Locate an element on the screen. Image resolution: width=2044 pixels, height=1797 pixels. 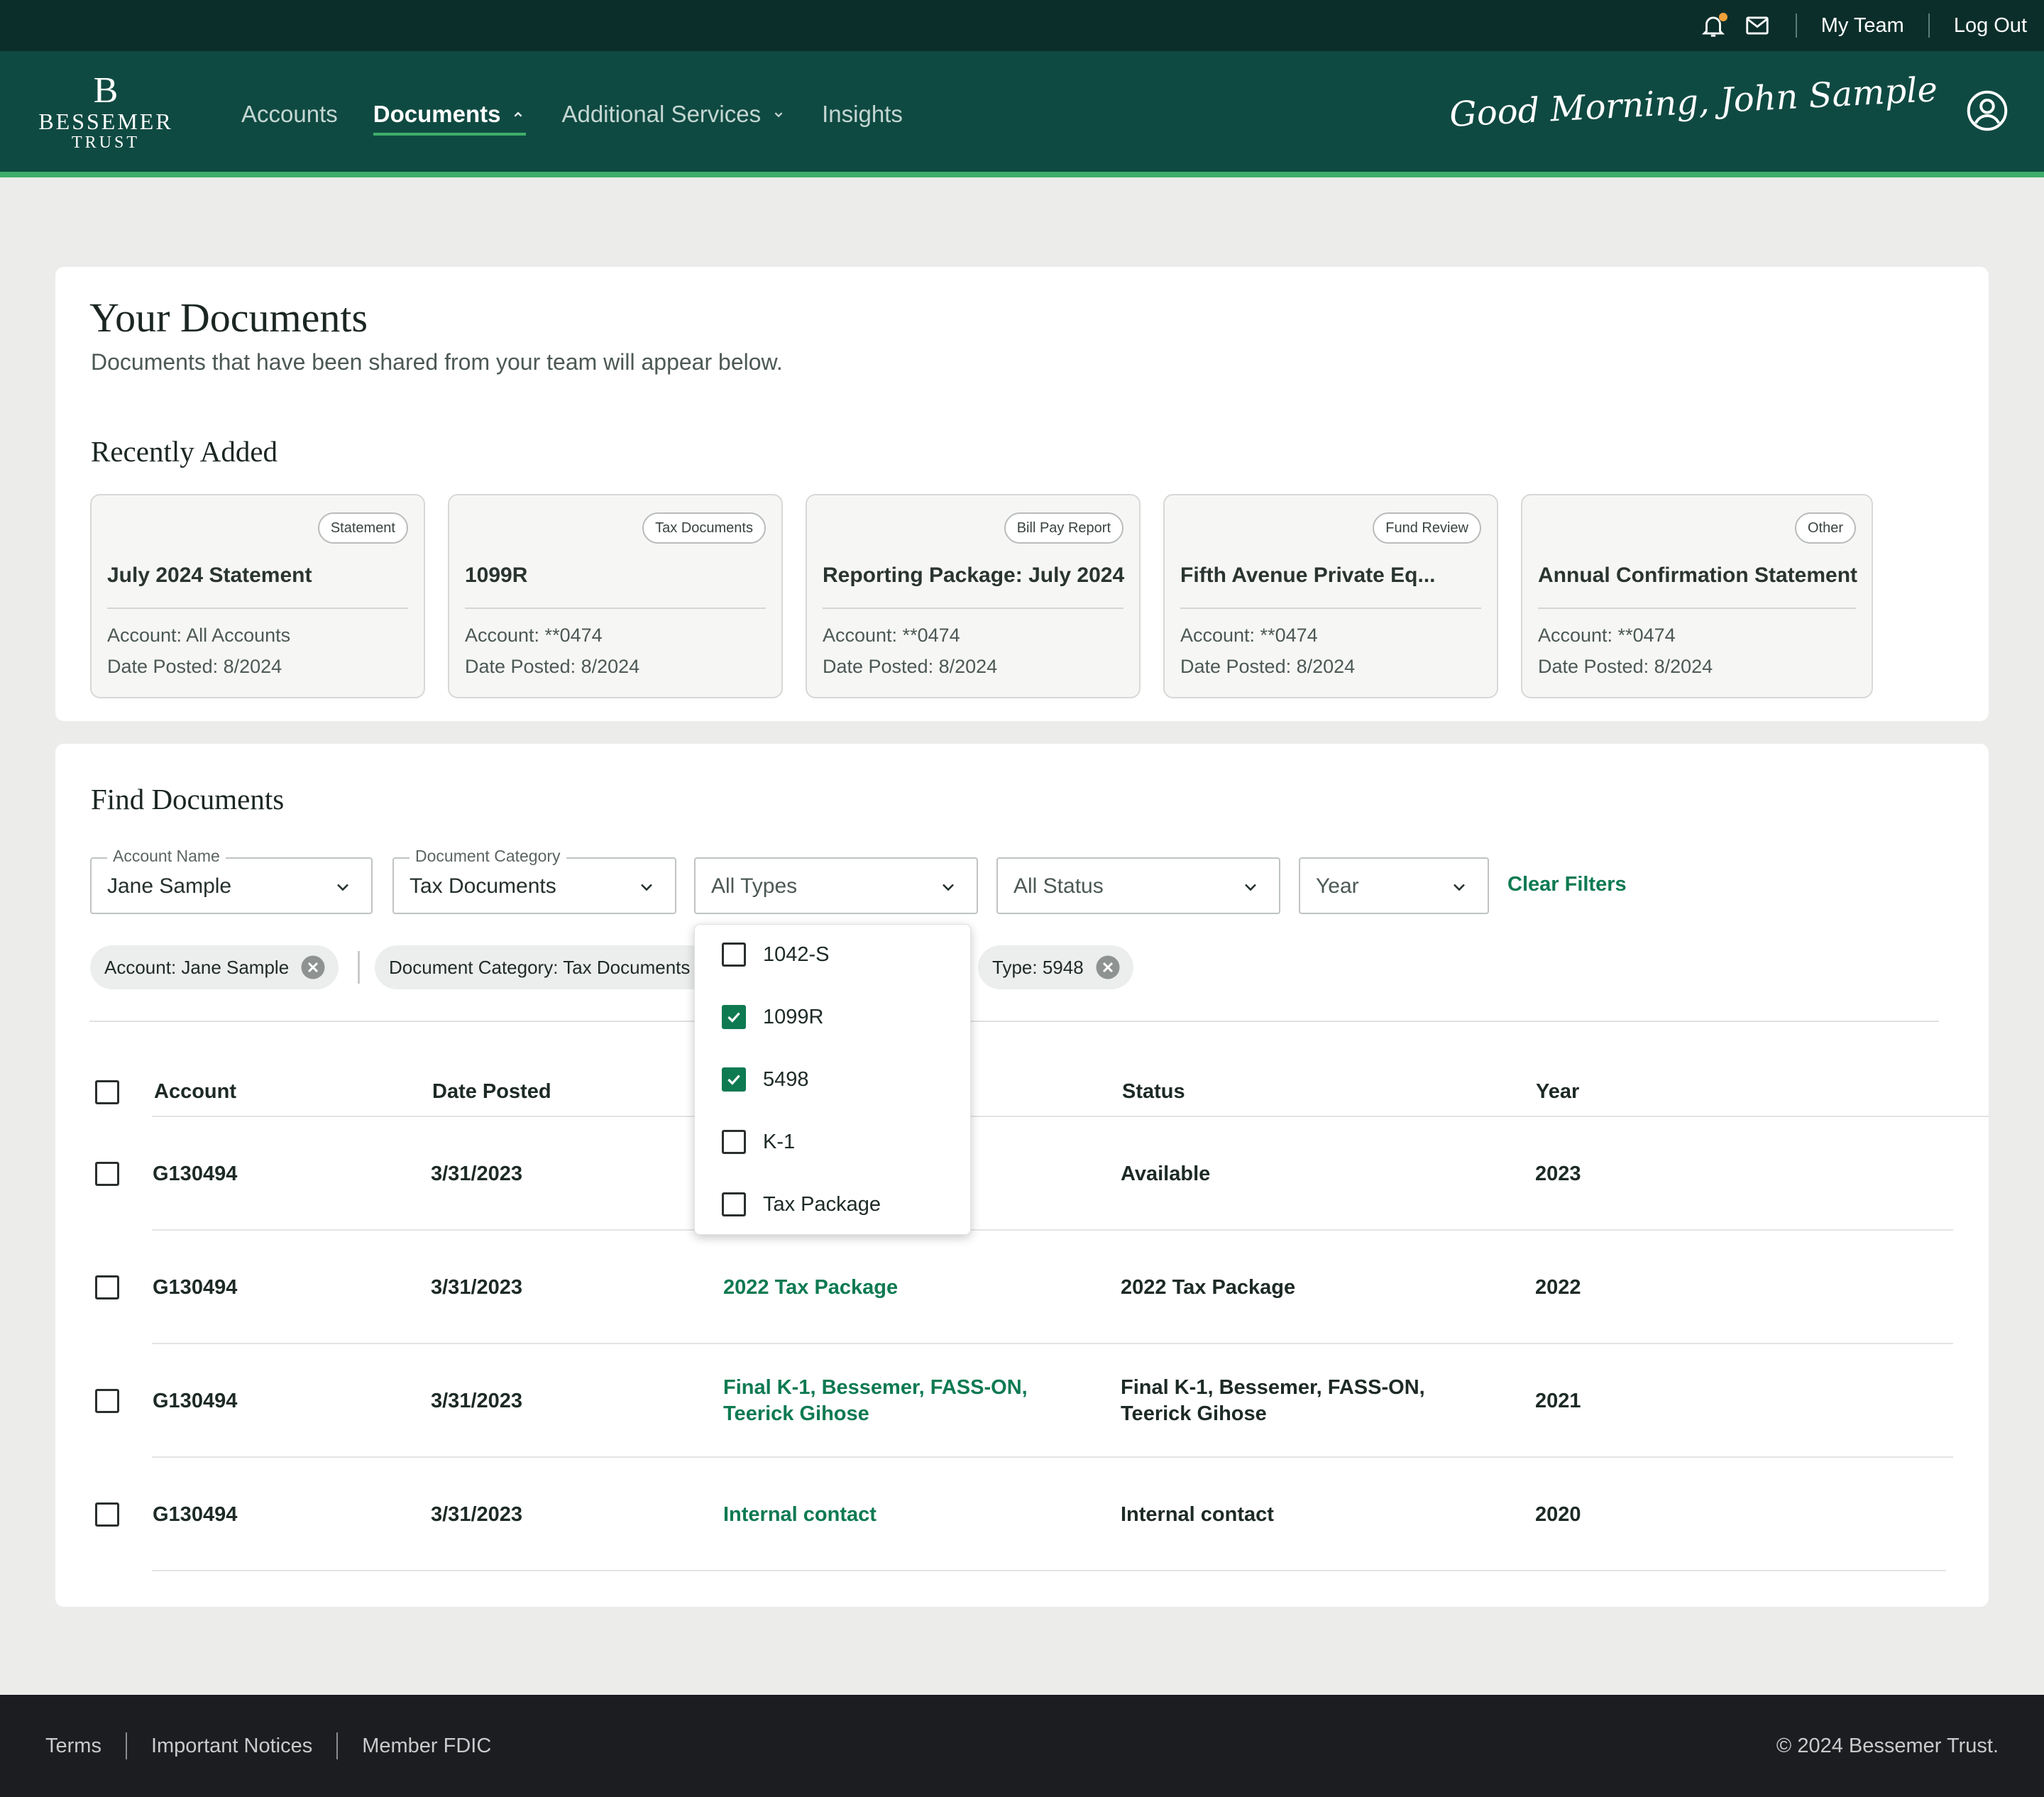
filter-chip: Type: 5948 is located at coordinates (1055, 967).